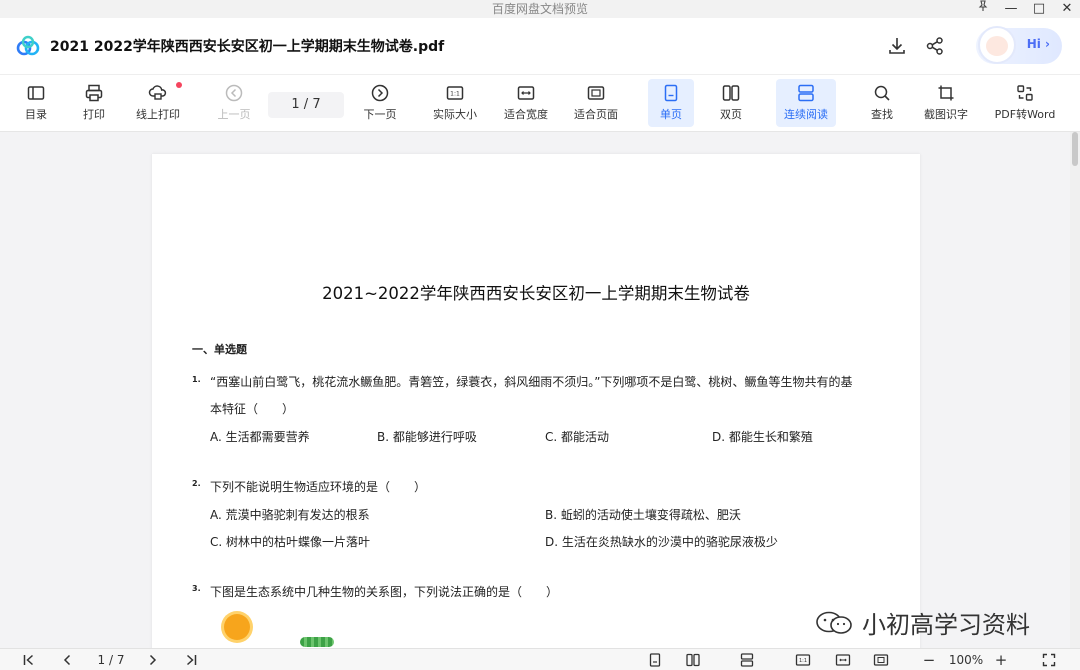  What do you see at coordinates (882, 93) in the screenshot?
I see `search-icon` at bounding box center [882, 93].